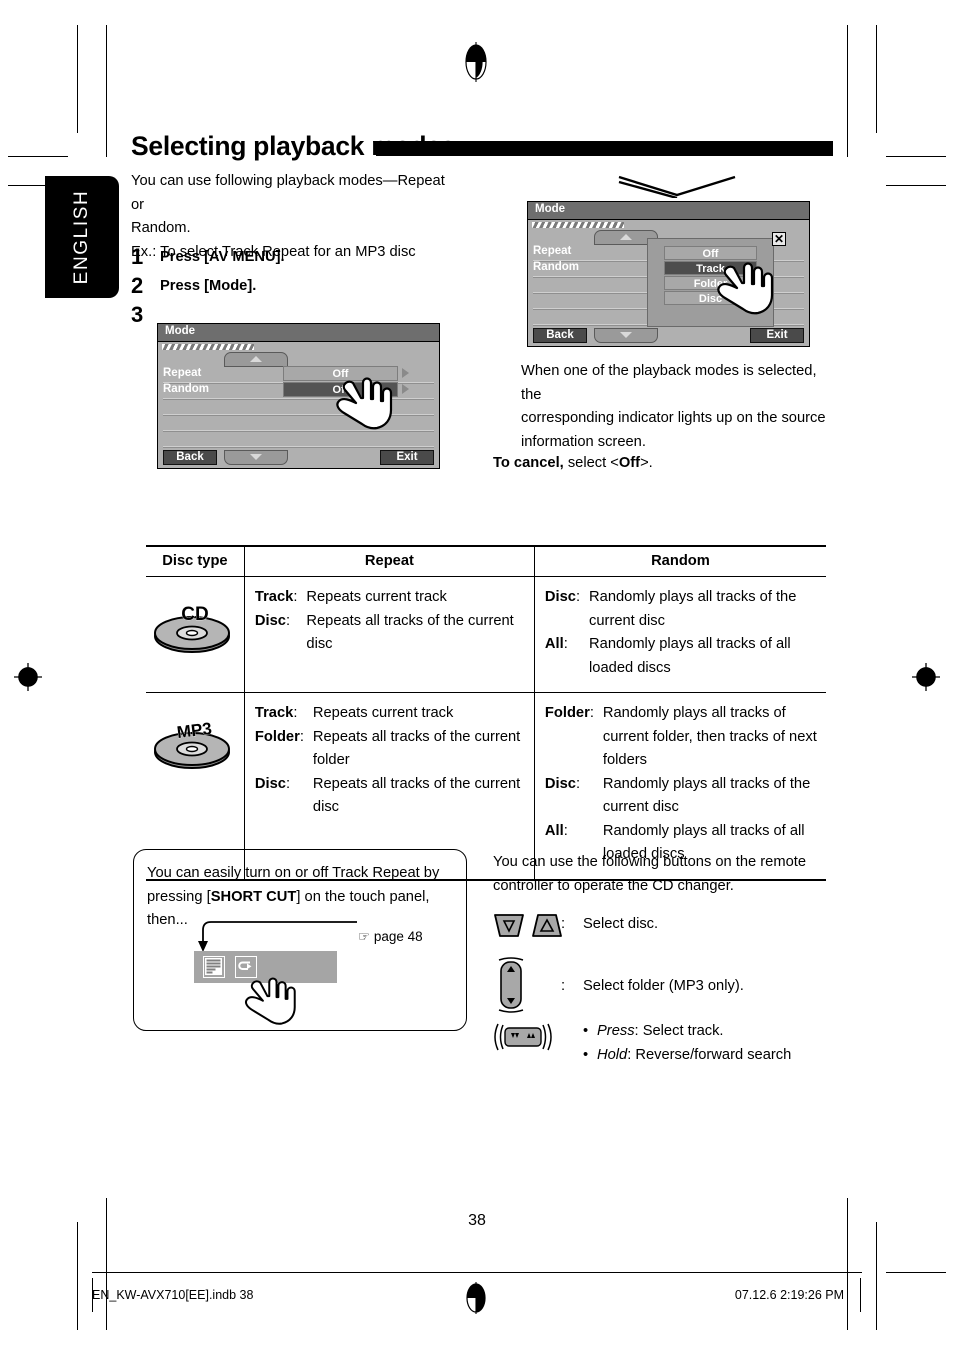 The width and height of the screenshot is (954, 1354). I want to click on hold-rest: : Reverse/forward search, so click(709, 1054).